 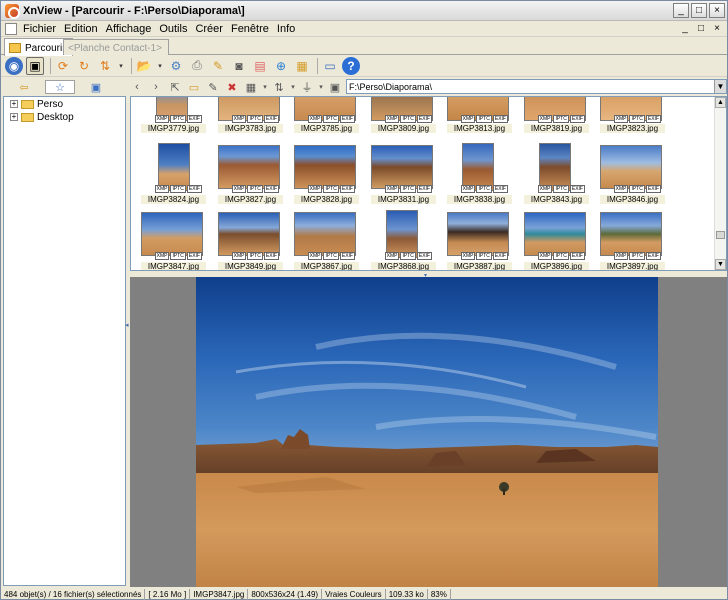 I want to click on camera-icon: ◙, so click(x=239, y=66).